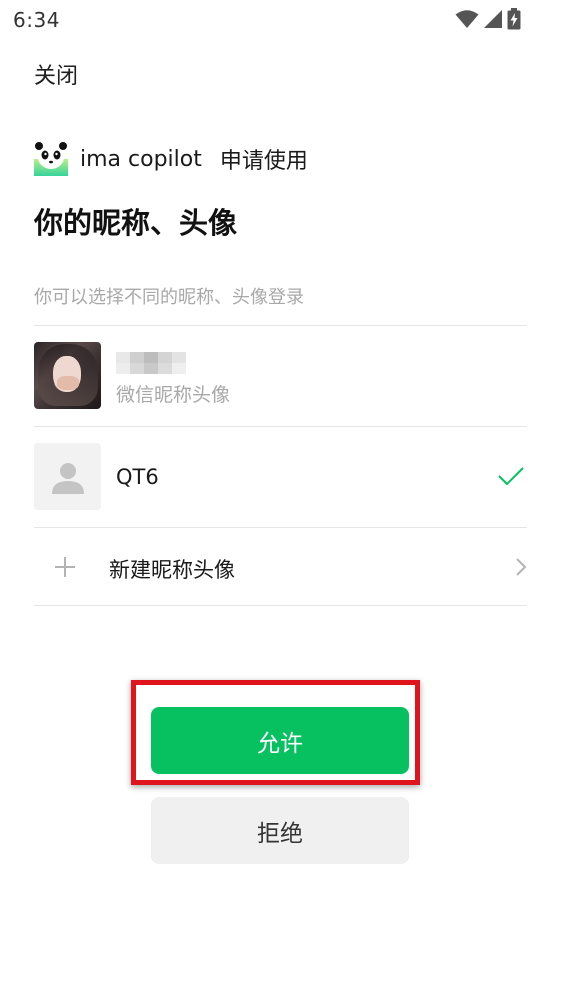 The width and height of the screenshot is (561, 999). I want to click on wifi-icon, so click(467, 19).